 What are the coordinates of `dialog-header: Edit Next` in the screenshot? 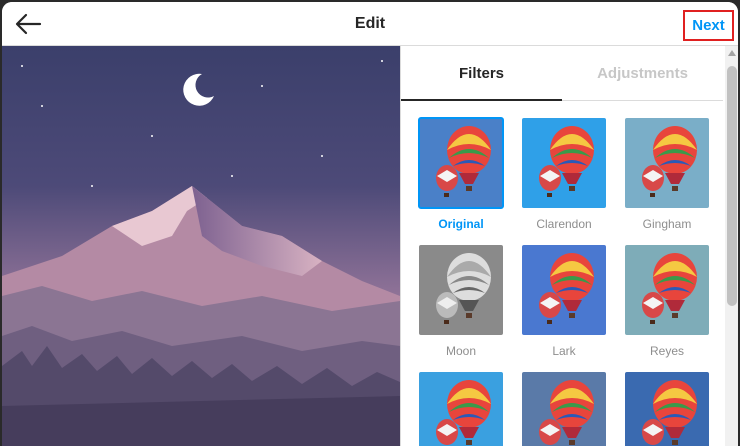 It's located at (370, 24).